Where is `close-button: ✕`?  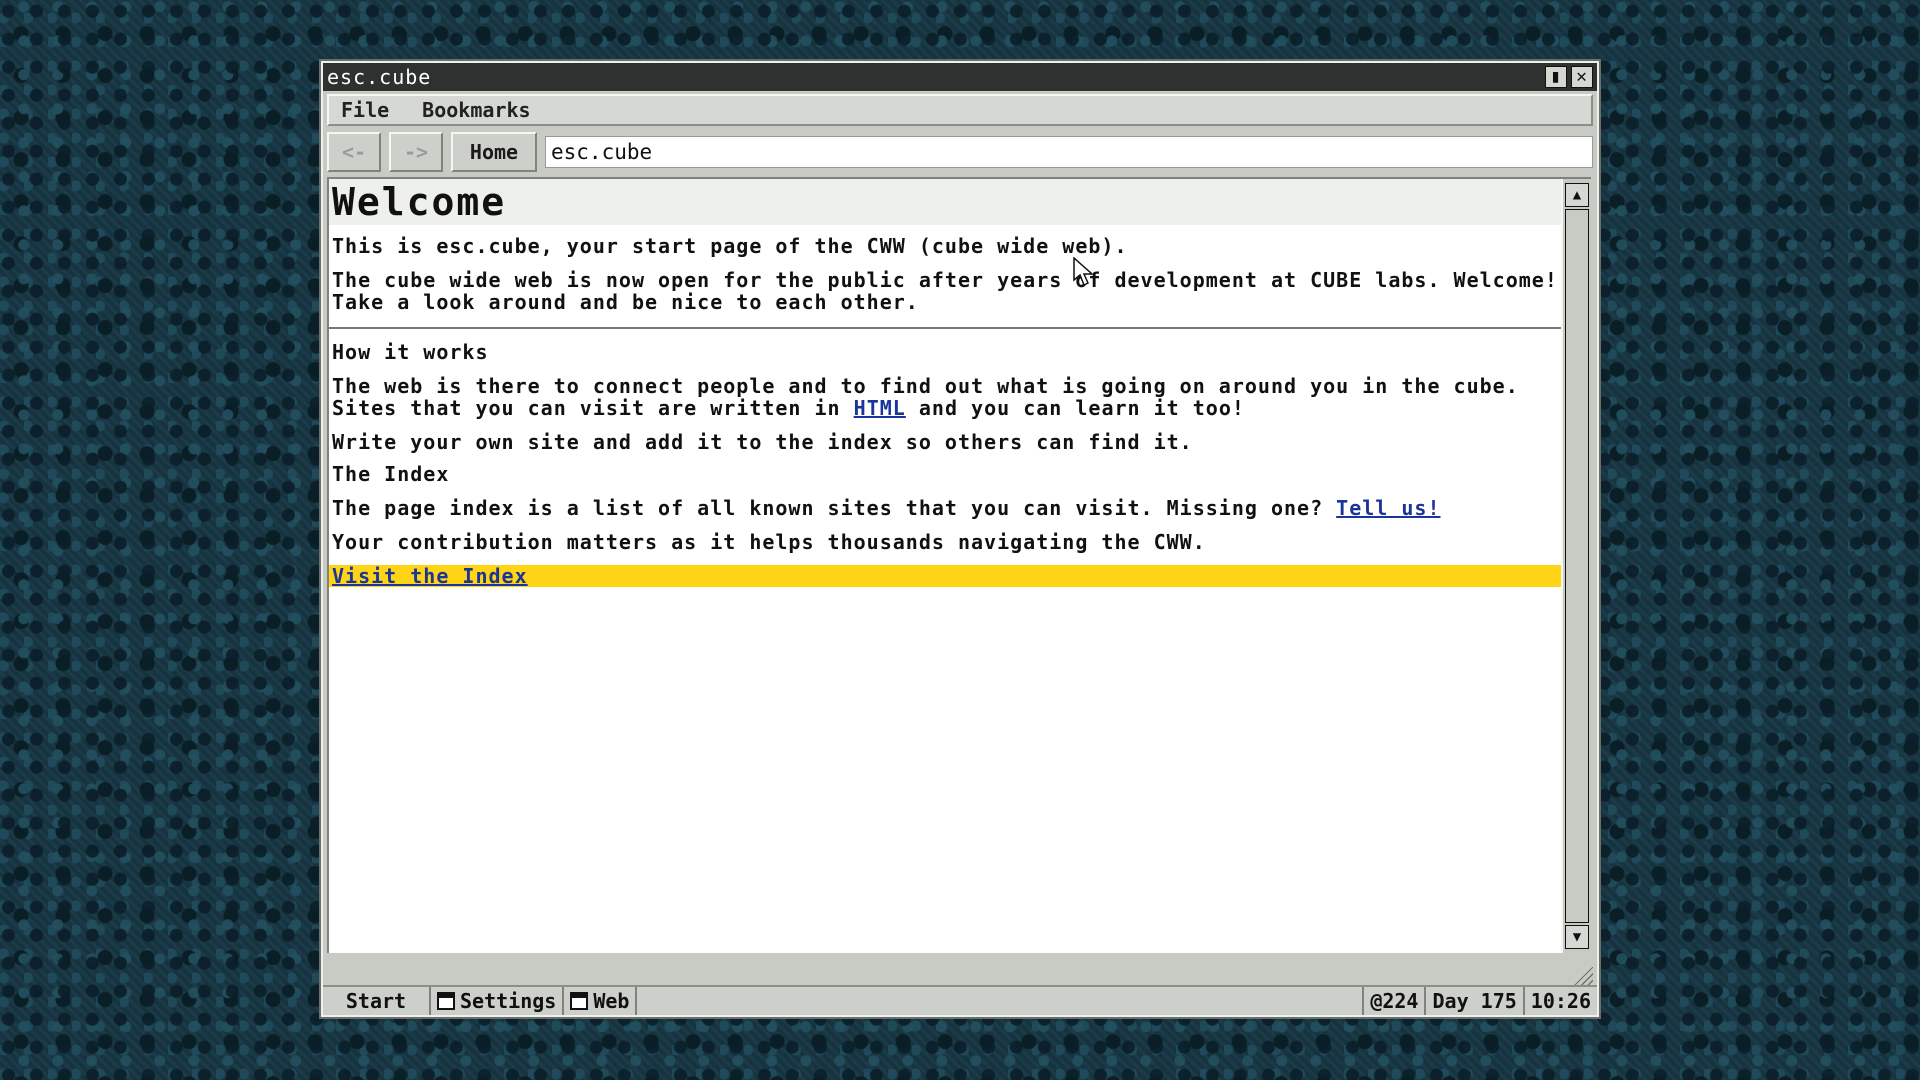
close-button: ✕ is located at coordinates (1582, 77).